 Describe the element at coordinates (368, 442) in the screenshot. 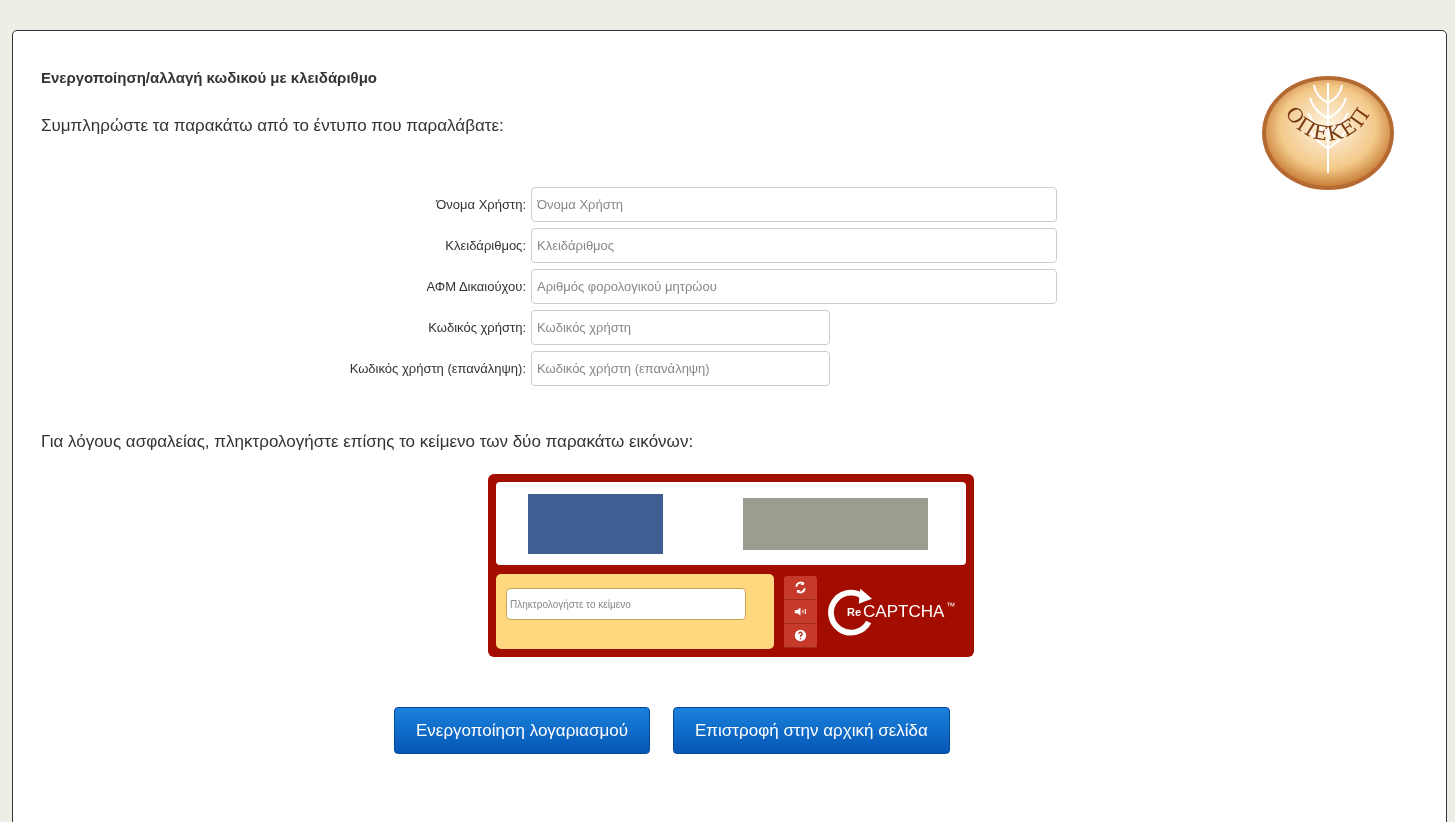

I see `captcha-instruction: Για λόγους ασφαλείας, πληκτρολογήστε επίσης το κείμενο των δύο παρακάτω εικόνων:` at that location.